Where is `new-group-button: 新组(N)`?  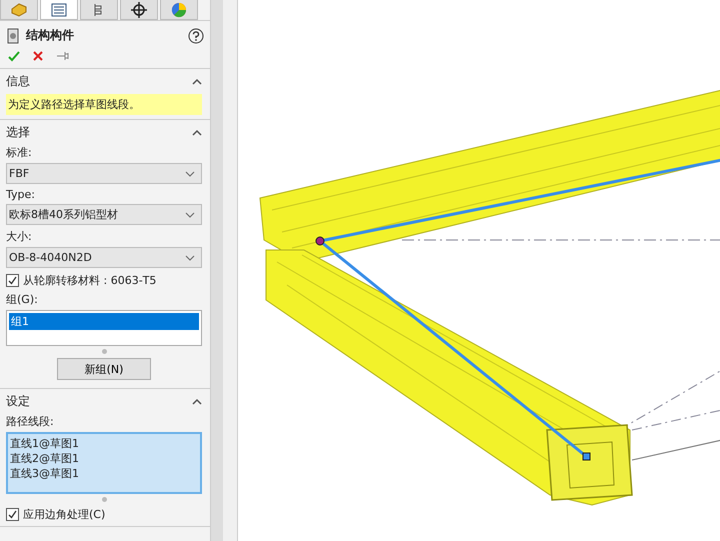 new-group-button: 新组(N) is located at coordinates (104, 369).